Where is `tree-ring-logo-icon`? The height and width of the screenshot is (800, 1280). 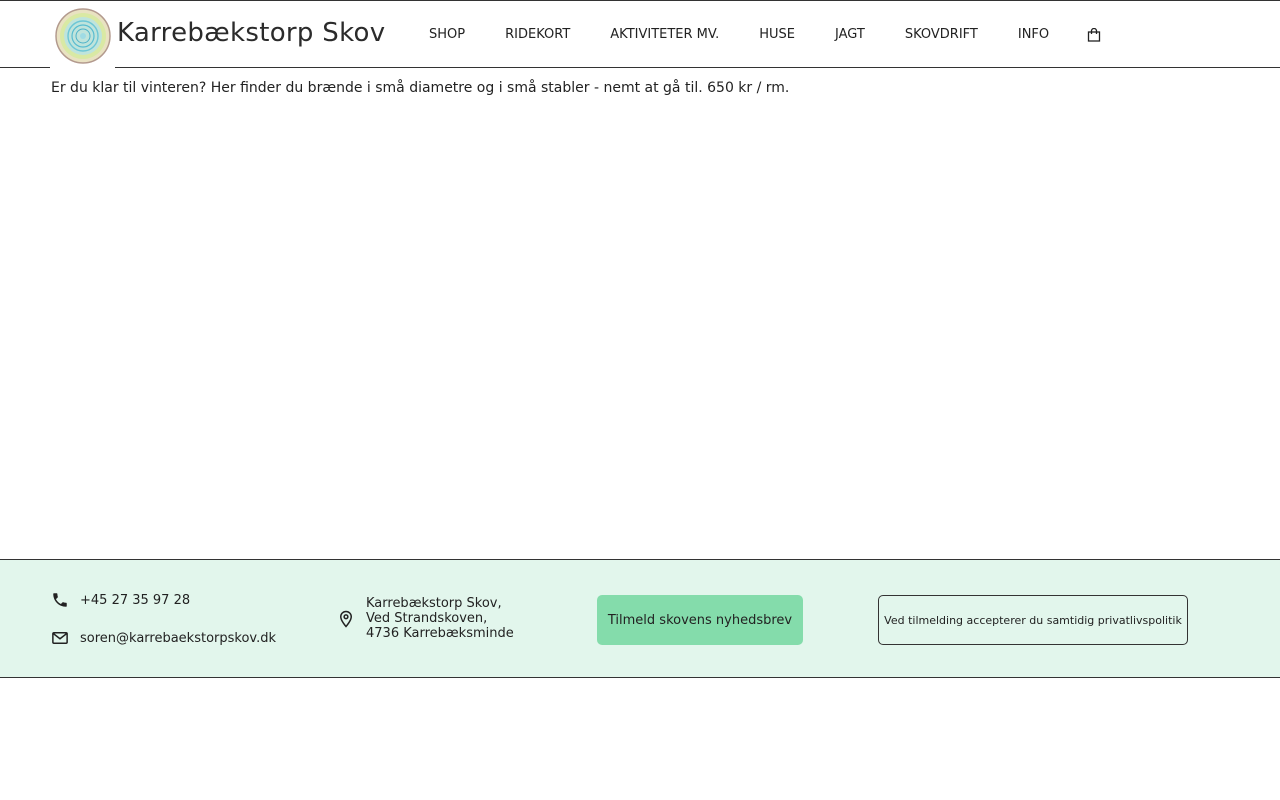
tree-ring-logo-icon is located at coordinates (82, 36).